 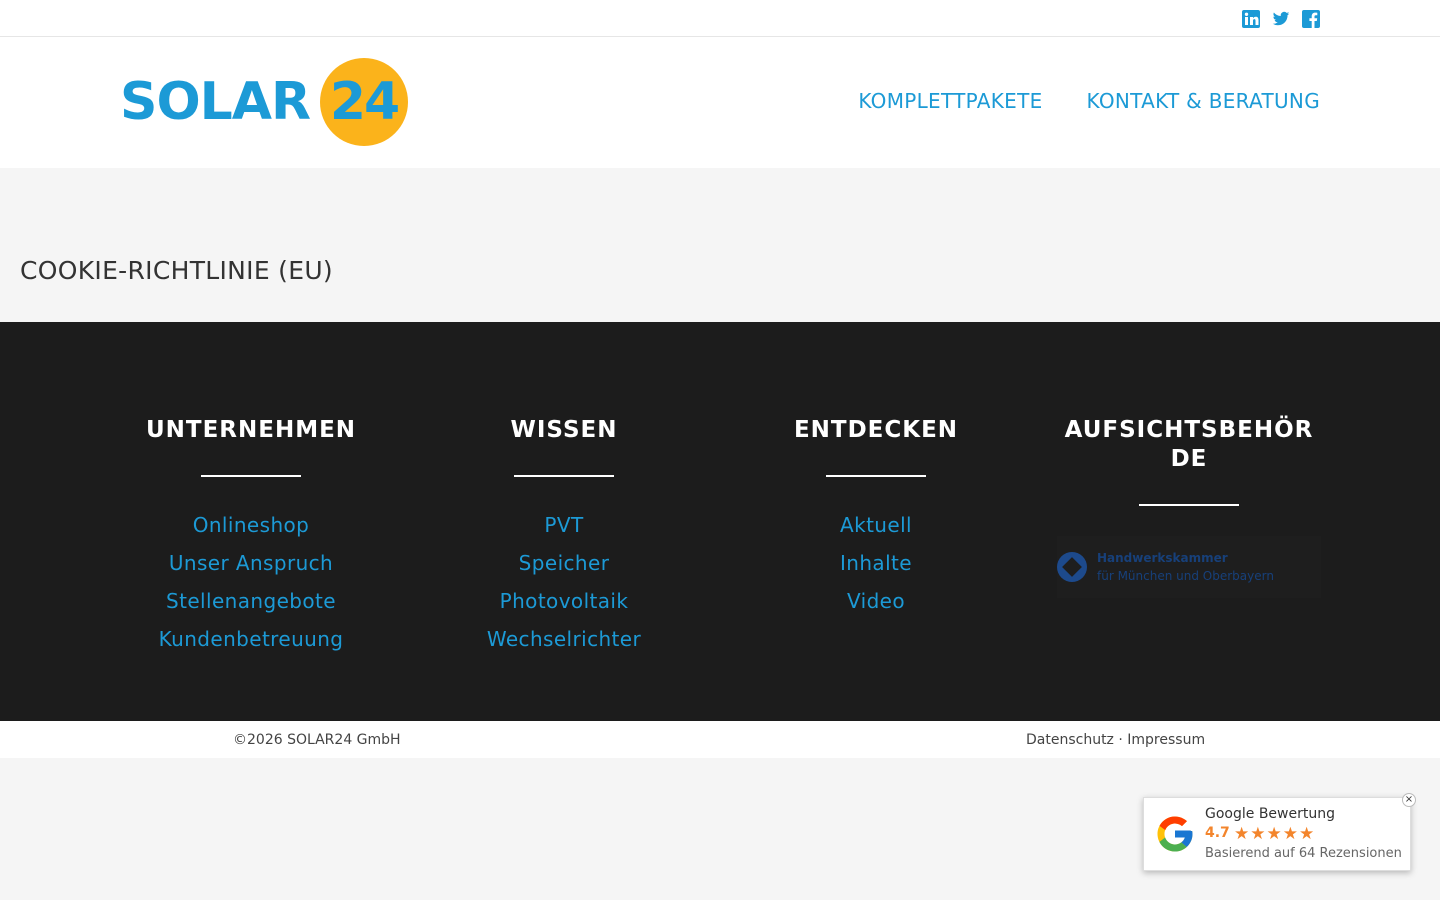 I want to click on nav-kontakt-beratung: KONTAKT & BERATUNG, so click(x=1203, y=101).